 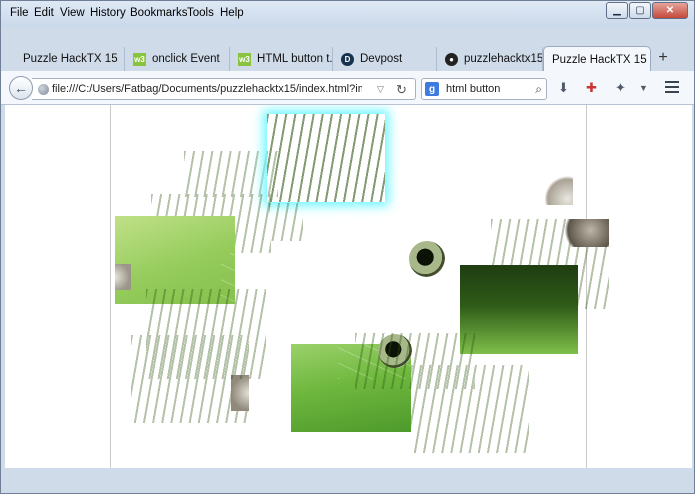 What do you see at coordinates (72, 13) in the screenshot?
I see `menu-view: View` at bounding box center [72, 13].